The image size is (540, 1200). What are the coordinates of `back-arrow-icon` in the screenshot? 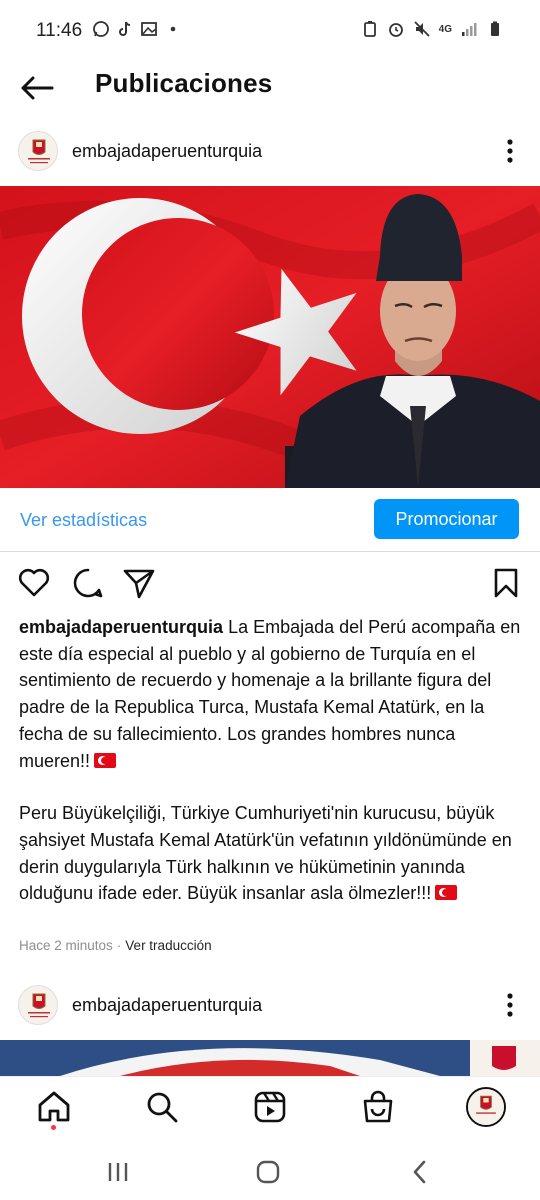 It's located at (38, 88).